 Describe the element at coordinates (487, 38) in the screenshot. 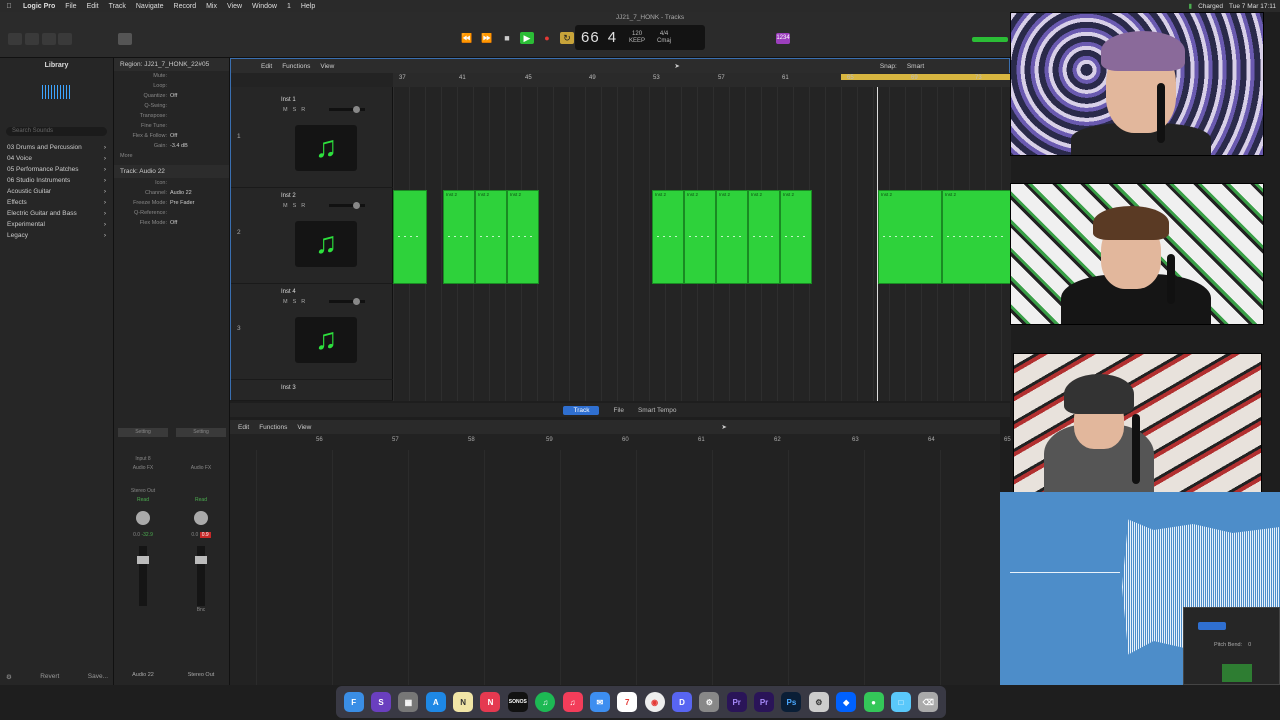

I see `forward-button: ⏩` at that location.